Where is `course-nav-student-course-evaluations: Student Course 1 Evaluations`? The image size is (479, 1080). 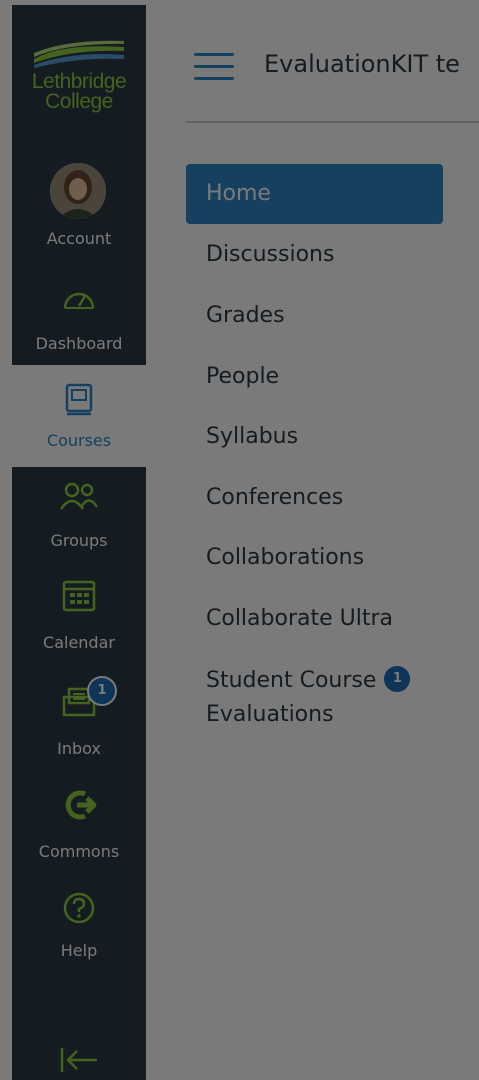
course-nav-student-course-evaluations: Student Course 1 Evaluations is located at coordinates (314, 699).